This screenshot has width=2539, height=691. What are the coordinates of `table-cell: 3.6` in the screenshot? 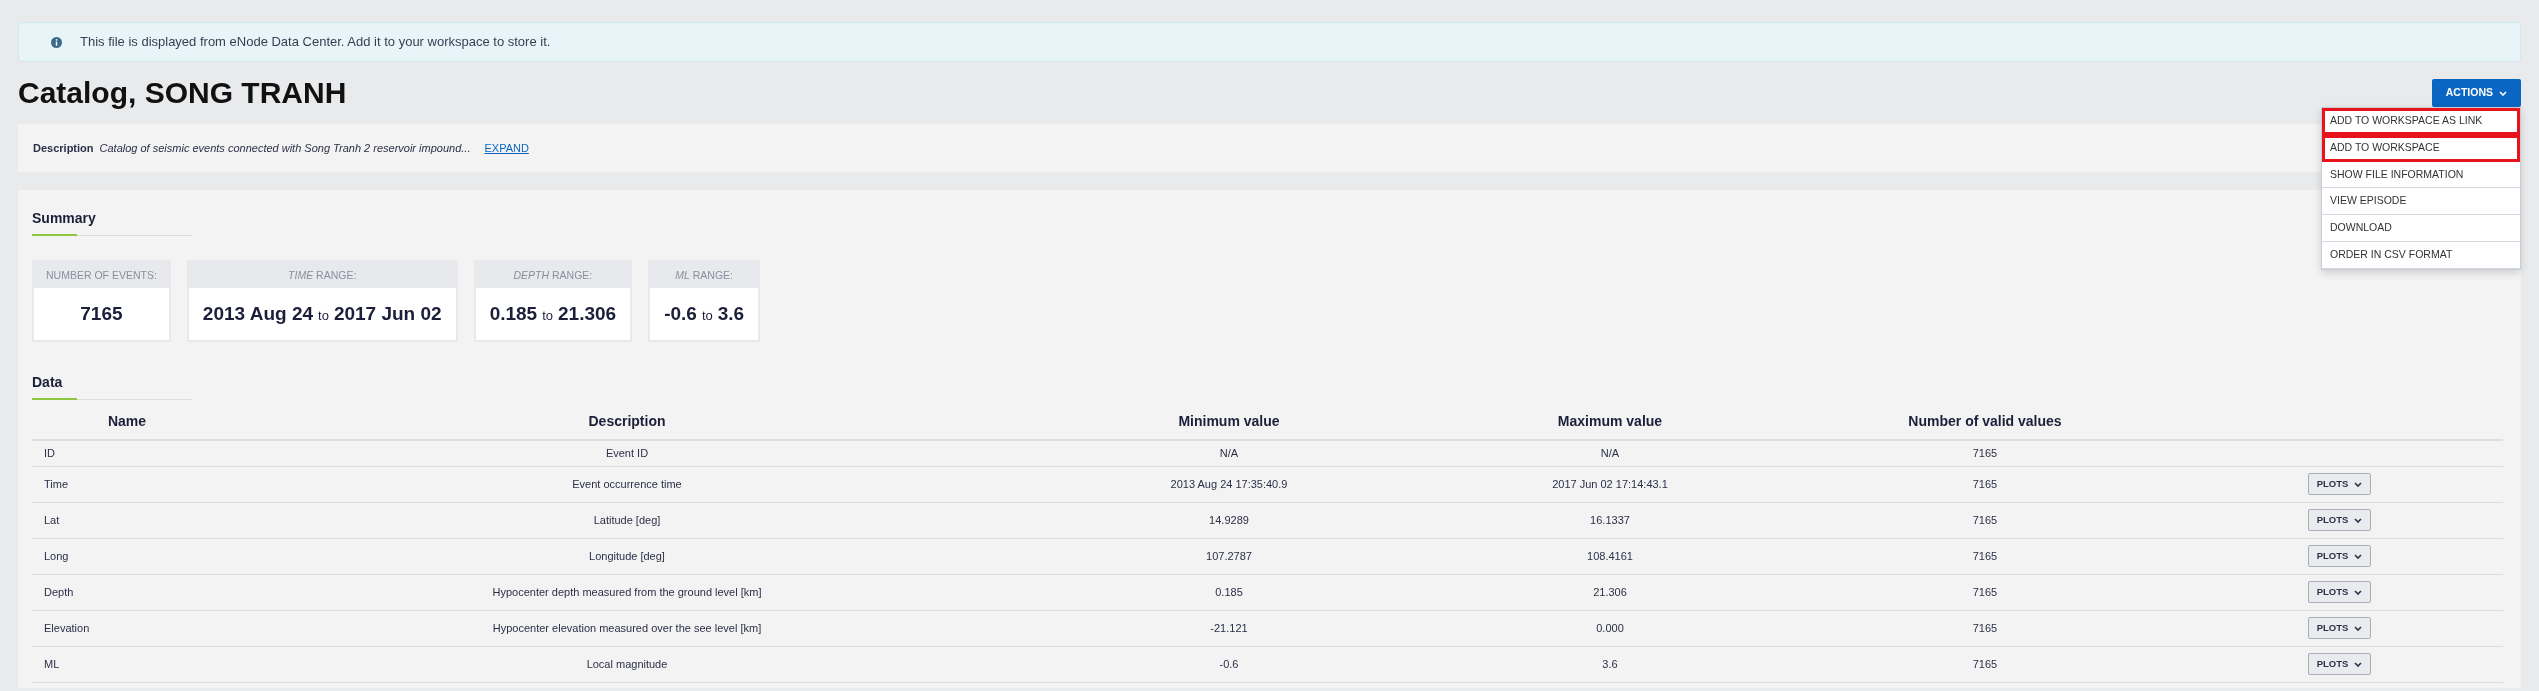 It's located at (1610, 664).